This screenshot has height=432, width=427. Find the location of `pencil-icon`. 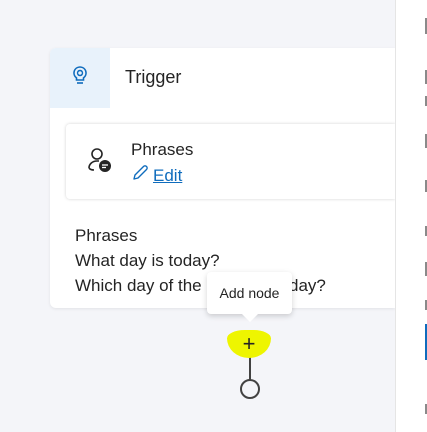

pencil-icon is located at coordinates (140, 175).